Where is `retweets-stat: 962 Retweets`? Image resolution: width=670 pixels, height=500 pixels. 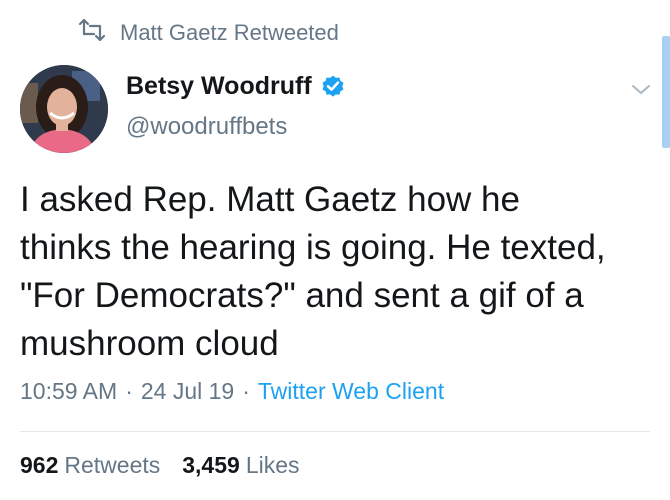
retweets-stat: 962 Retweets is located at coordinates (90, 465).